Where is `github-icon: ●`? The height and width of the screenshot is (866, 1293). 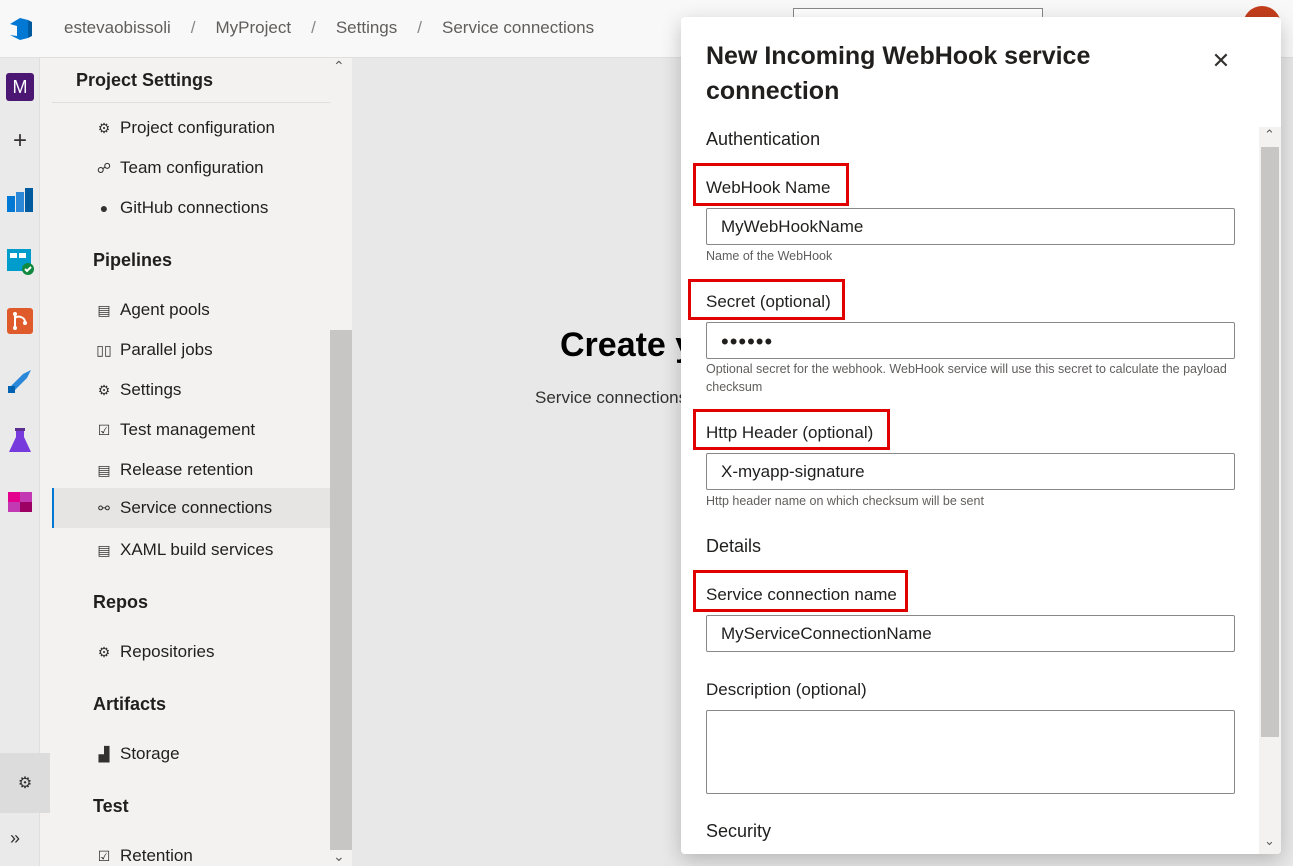 github-icon: ● is located at coordinates (104, 208).